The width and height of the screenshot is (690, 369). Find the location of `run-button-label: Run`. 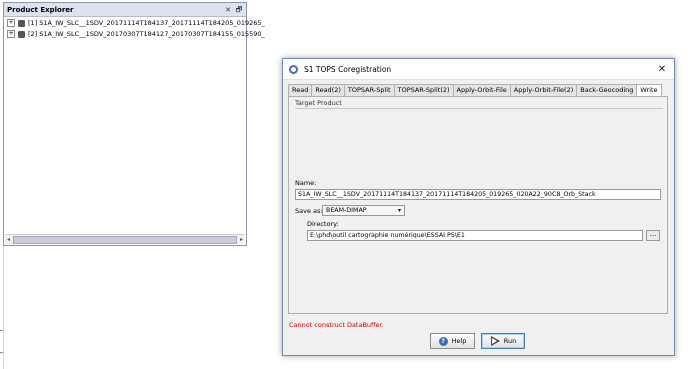

run-button-label: Run is located at coordinates (510, 341).